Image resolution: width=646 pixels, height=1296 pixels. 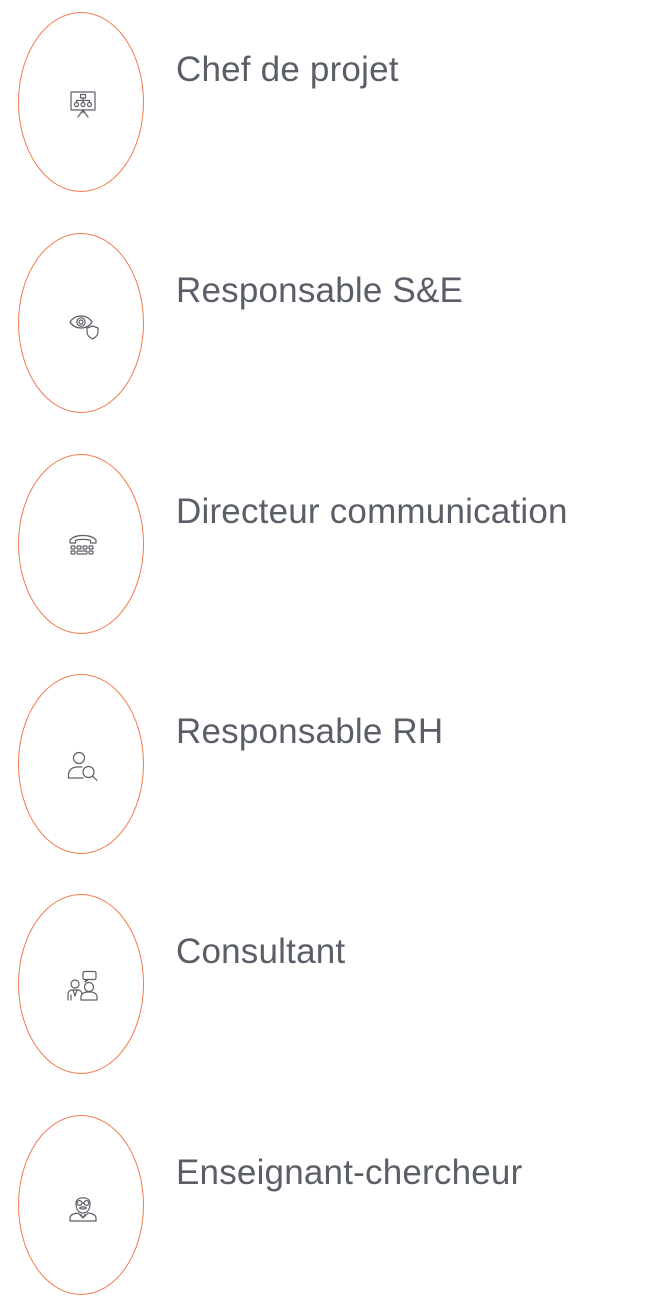 What do you see at coordinates (261, 951) in the screenshot?
I see `role-label: Consultant` at bounding box center [261, 951].